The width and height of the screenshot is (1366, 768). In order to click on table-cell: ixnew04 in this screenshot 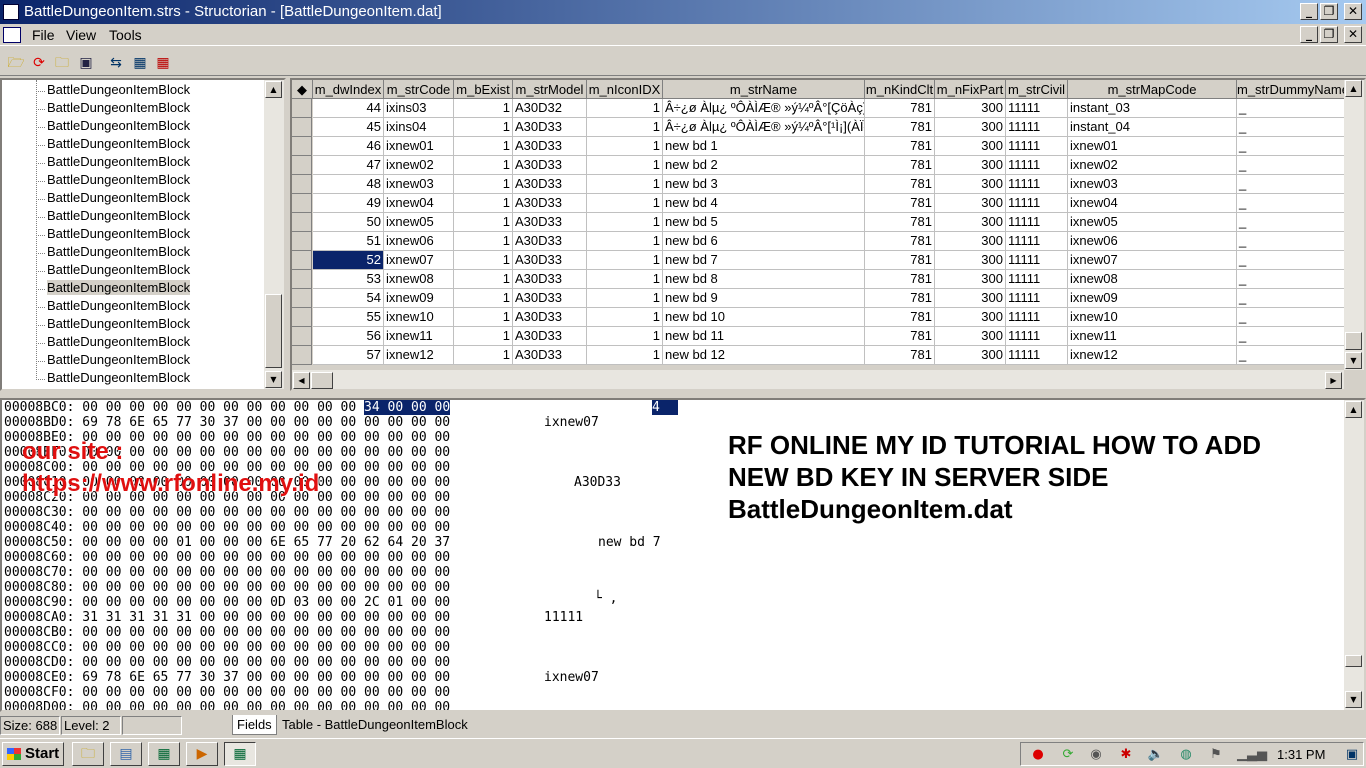, I will do `click(419, 203)`.